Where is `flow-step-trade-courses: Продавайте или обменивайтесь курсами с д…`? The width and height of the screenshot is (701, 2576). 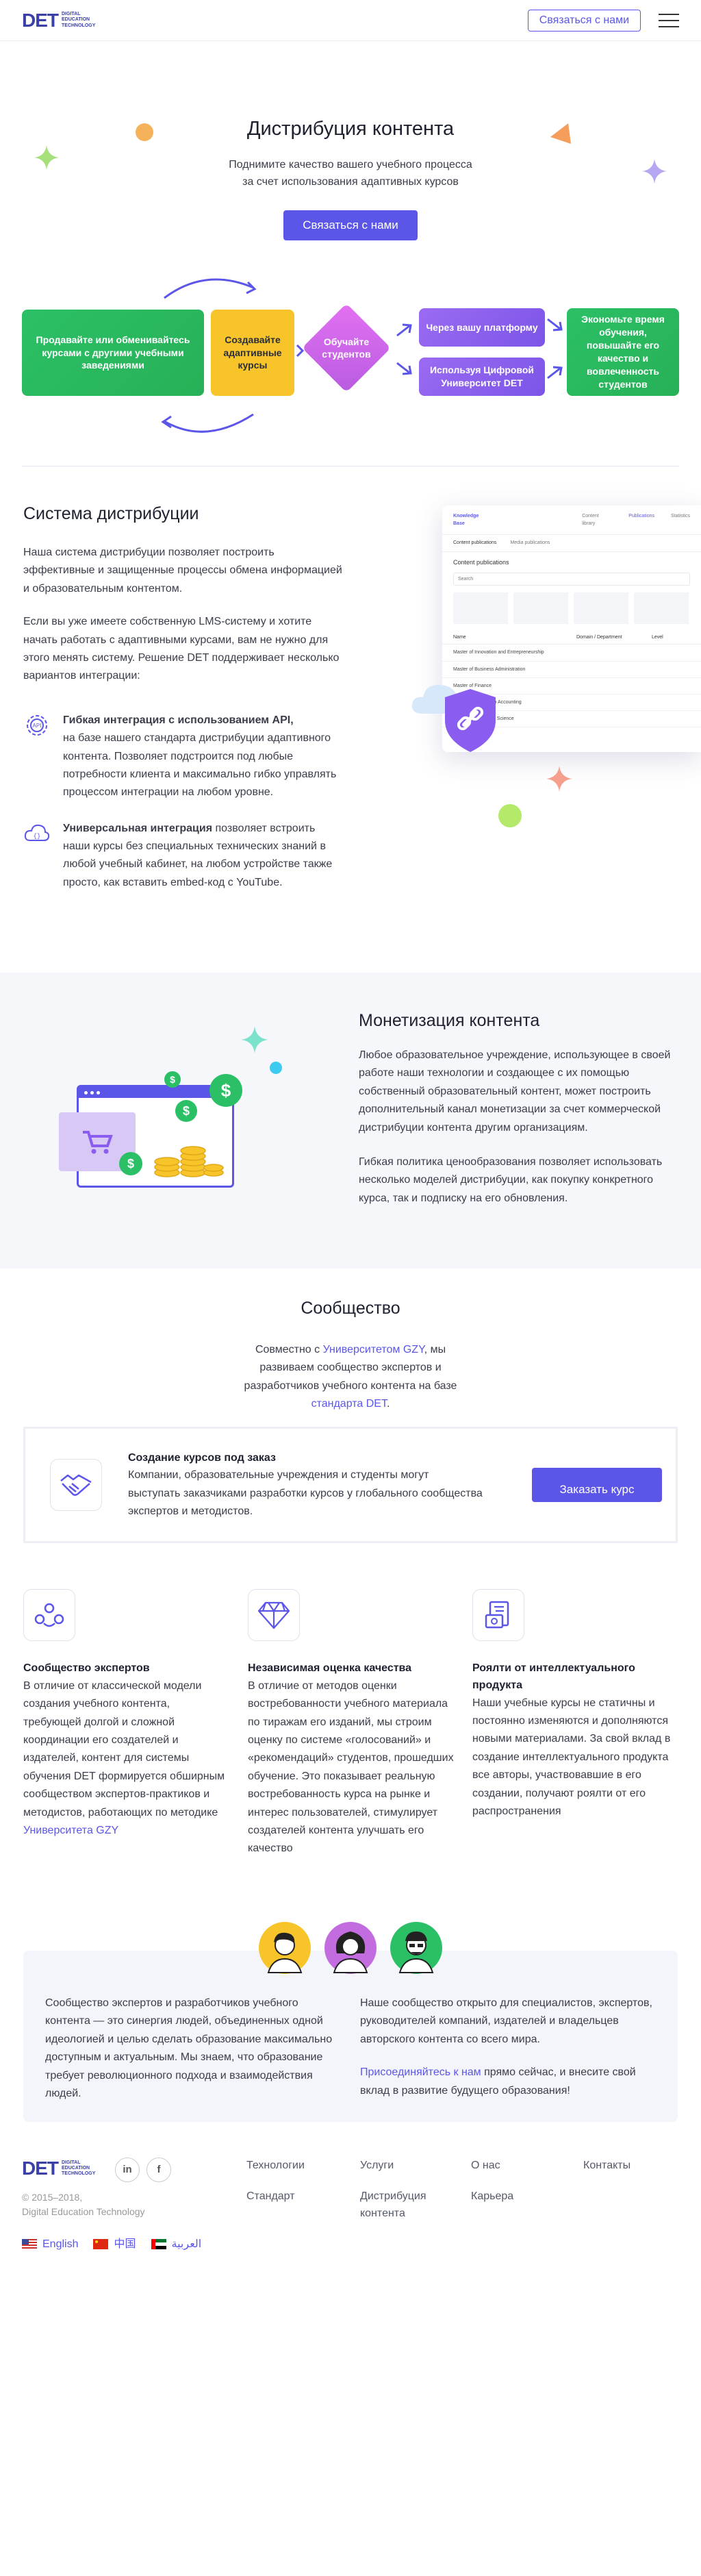
flow-step-trade-courses: Продавайте или обменивайтесь курсами с д… is located at coordinates (113, 353).